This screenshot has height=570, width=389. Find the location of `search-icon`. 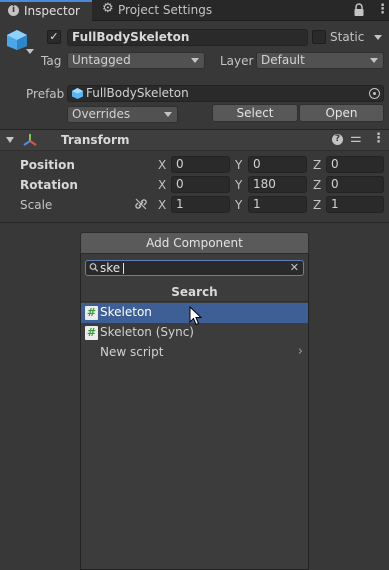

search-icon is located at coordinates (94, 268).